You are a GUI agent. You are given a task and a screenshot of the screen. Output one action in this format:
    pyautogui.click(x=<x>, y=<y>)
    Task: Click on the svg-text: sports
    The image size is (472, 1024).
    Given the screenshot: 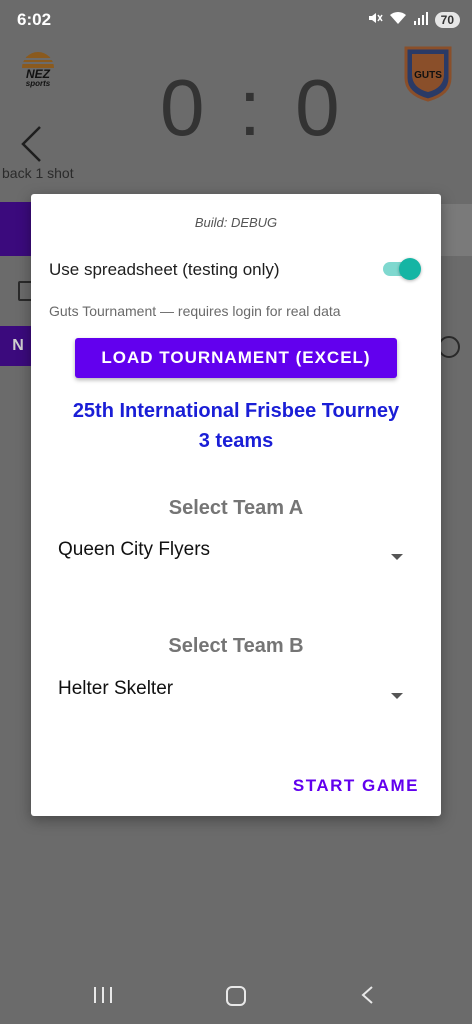 What is the action you would take?
    pyautogui.click(x=38, y=83)
    